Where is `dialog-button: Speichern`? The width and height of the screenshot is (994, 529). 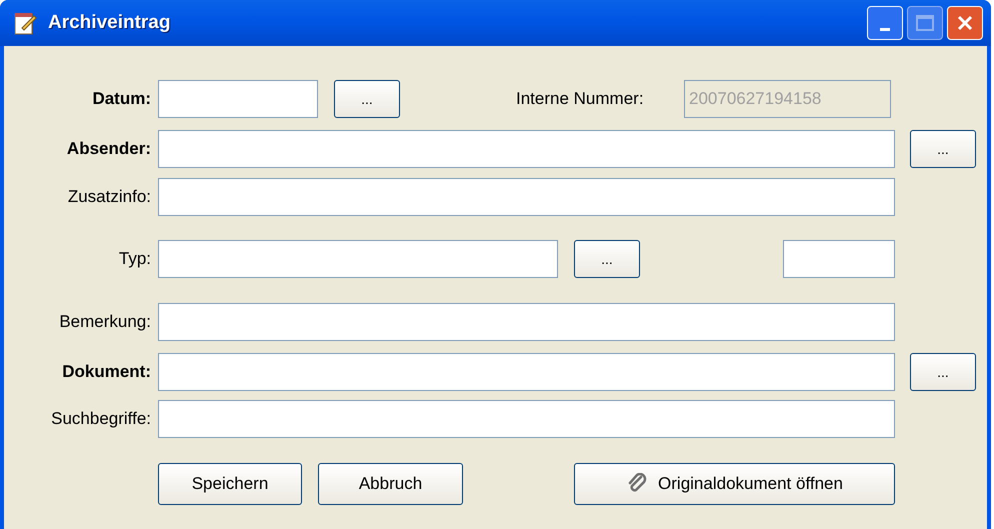 dialog-button: Speichern is located at coordinates (230, 484).